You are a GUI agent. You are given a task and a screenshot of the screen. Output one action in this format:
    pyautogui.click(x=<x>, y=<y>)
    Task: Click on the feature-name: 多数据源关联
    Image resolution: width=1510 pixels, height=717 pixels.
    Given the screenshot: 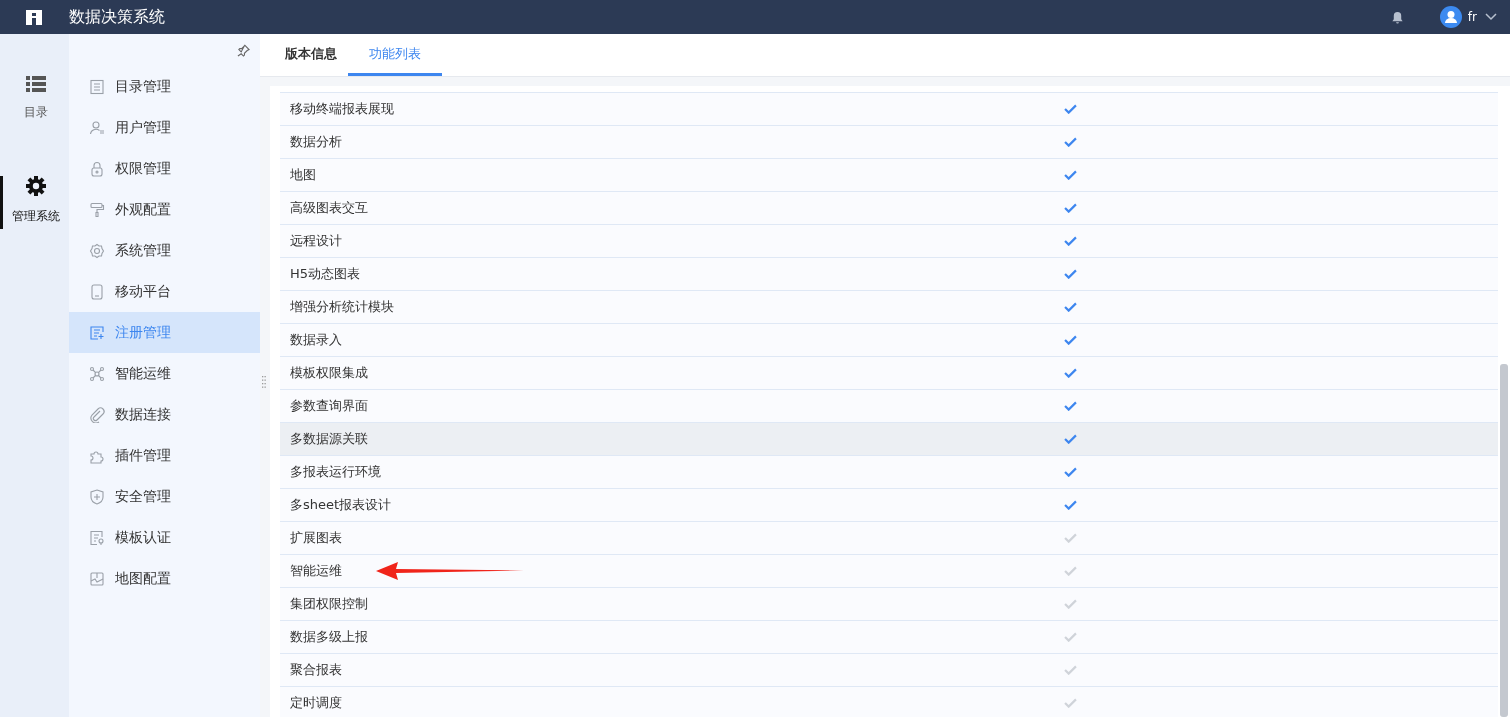 What is the action you would take?
    pyautogui.click(x=329, y=439)
    